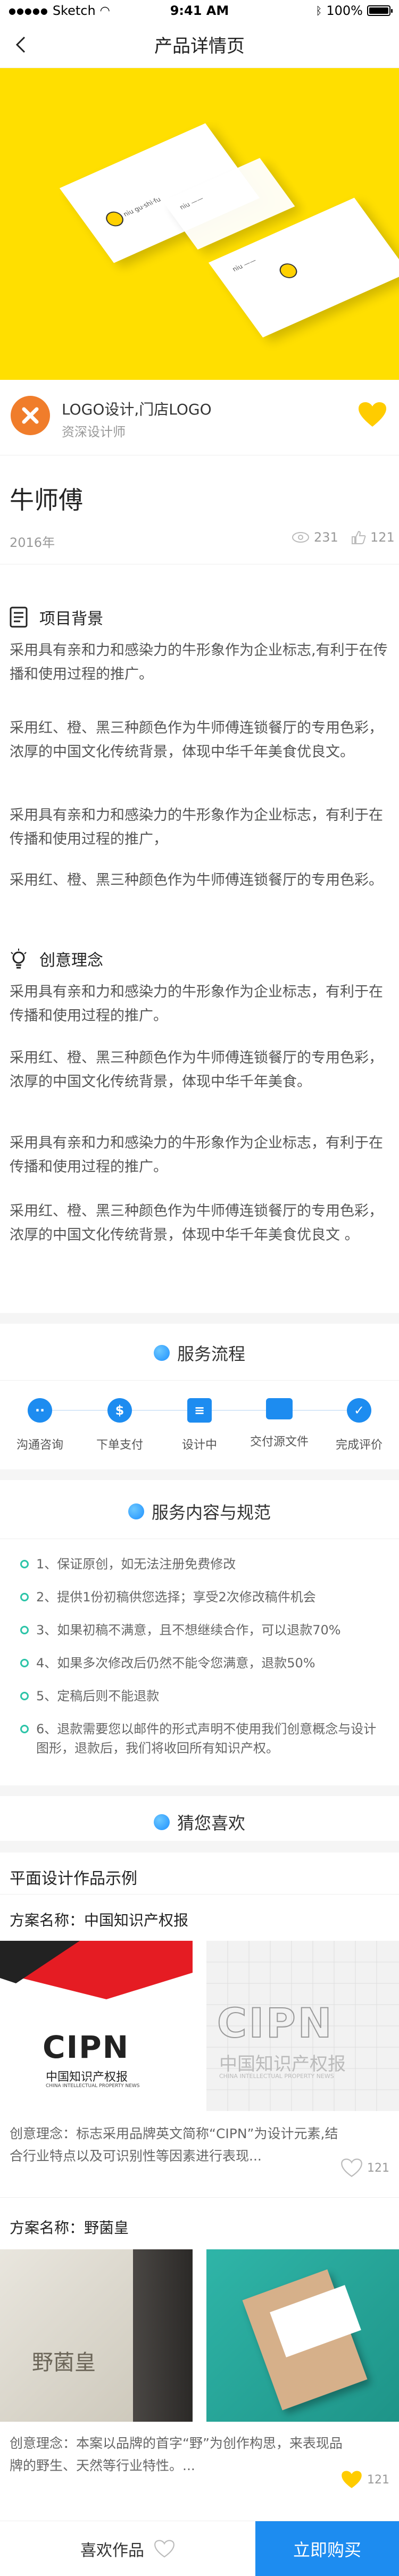  What do you see at coordinates (276, 2023) in the screenshot?
I see `cipn-outline-text: CIPN` at bounding box center [276, 2023].